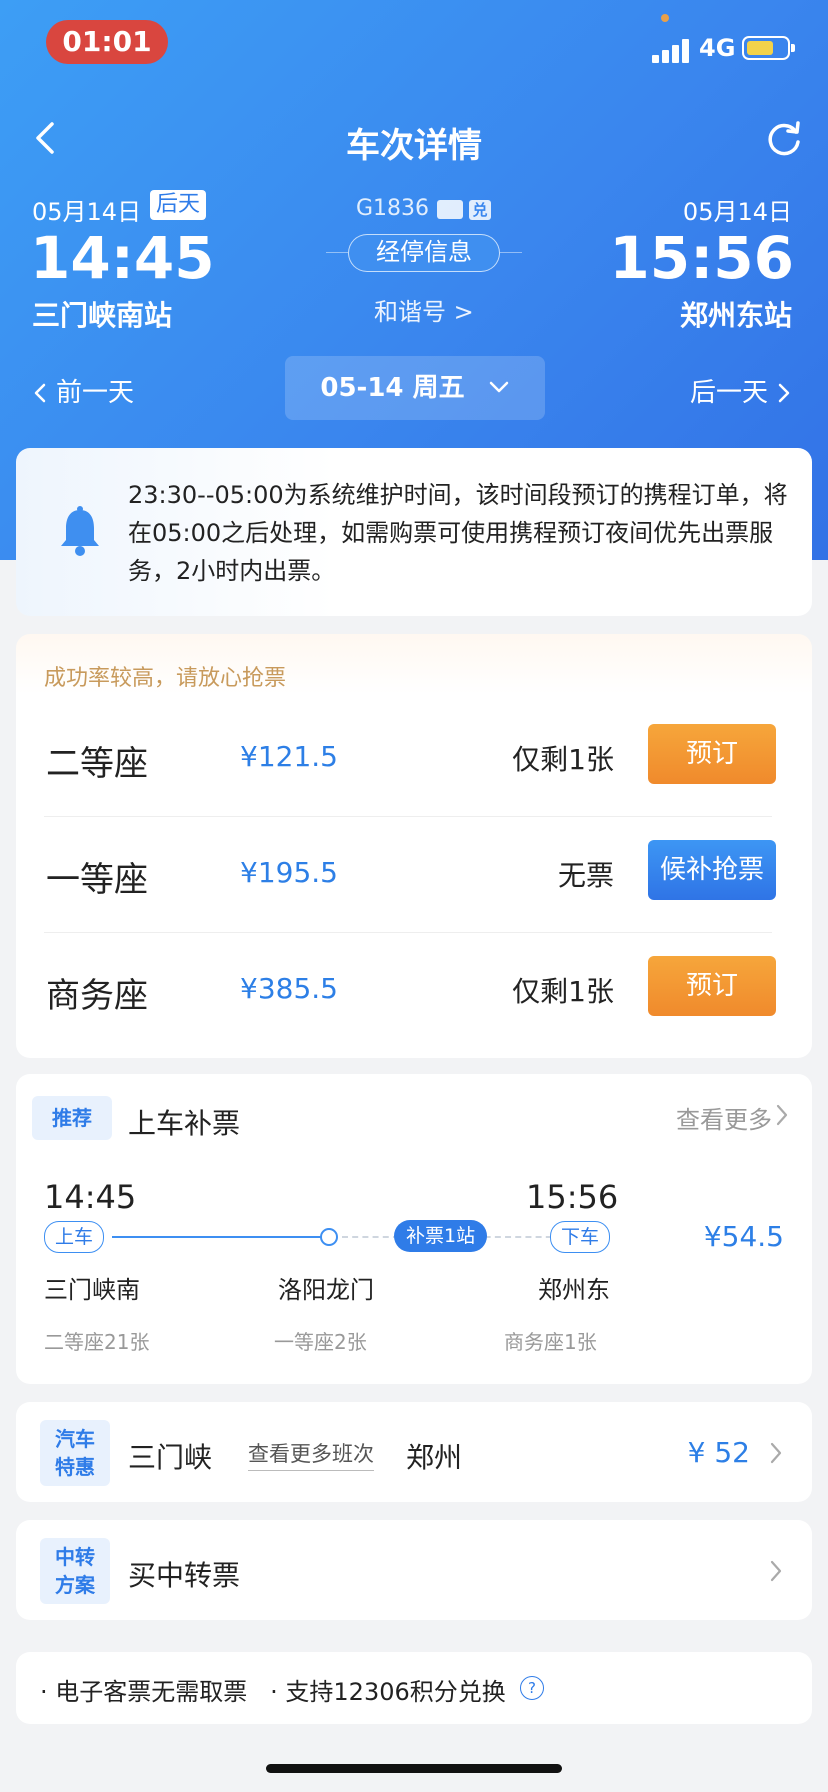 The image size is (828, 1792). I want to click on seat-count: 一等座2张, so click(320, 1342).